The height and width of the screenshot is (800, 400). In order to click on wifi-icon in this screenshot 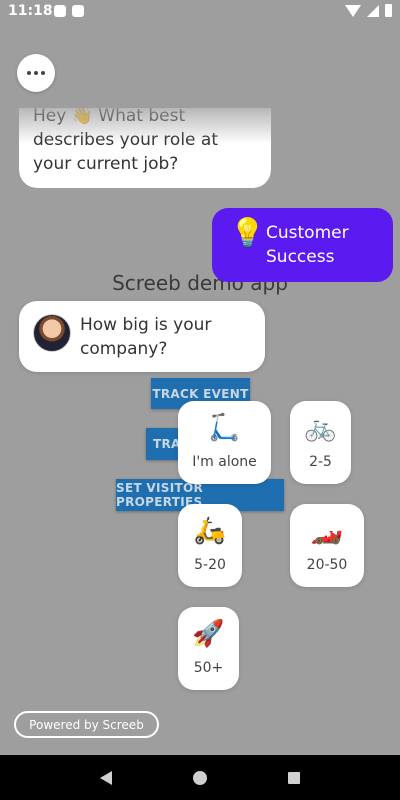, I will do `click(353, 10)`.